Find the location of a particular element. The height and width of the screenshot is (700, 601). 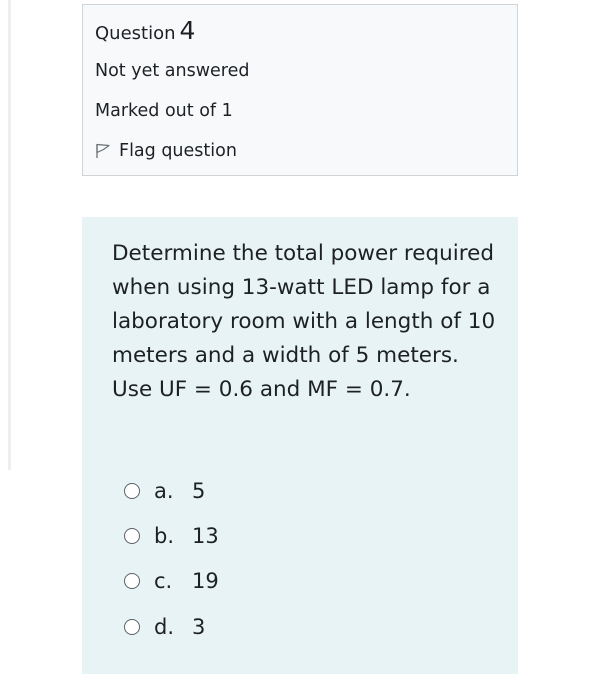

question-heading: Question 4 is located at coordinates (145, 32).